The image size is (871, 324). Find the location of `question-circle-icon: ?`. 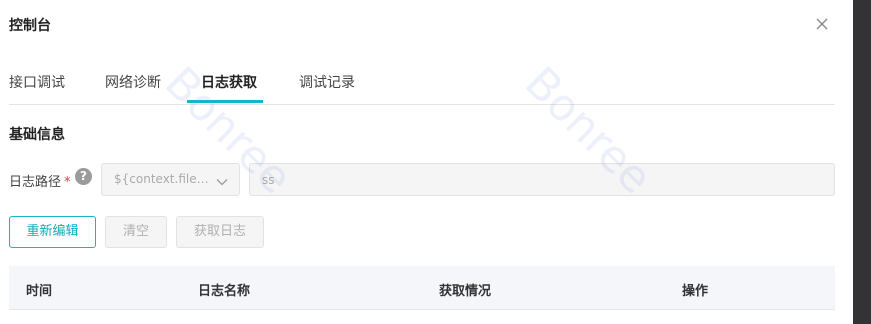

question-circle-icon: ? is located at coordinates (83, 176).